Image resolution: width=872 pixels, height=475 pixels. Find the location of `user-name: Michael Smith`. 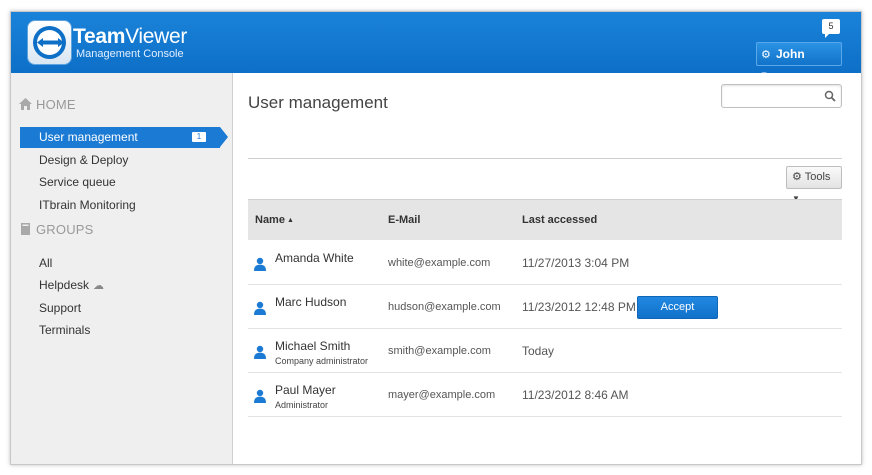

user-name: Michael Smith is located at coordinates (313, 346).